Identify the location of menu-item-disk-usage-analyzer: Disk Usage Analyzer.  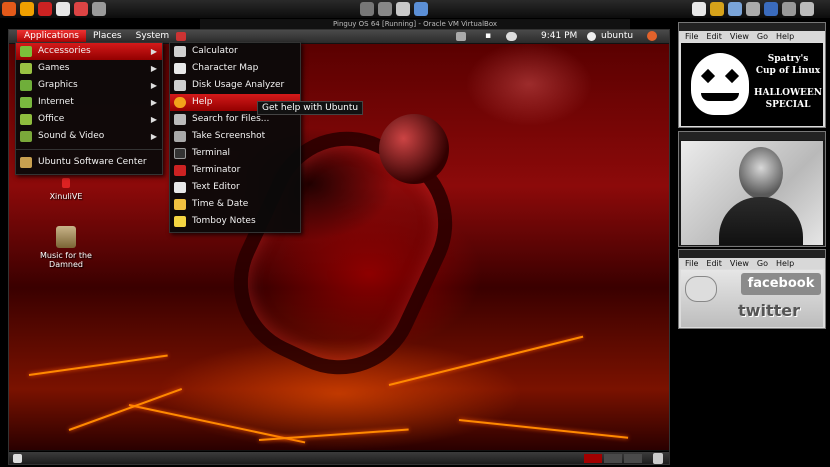
(235, 85).